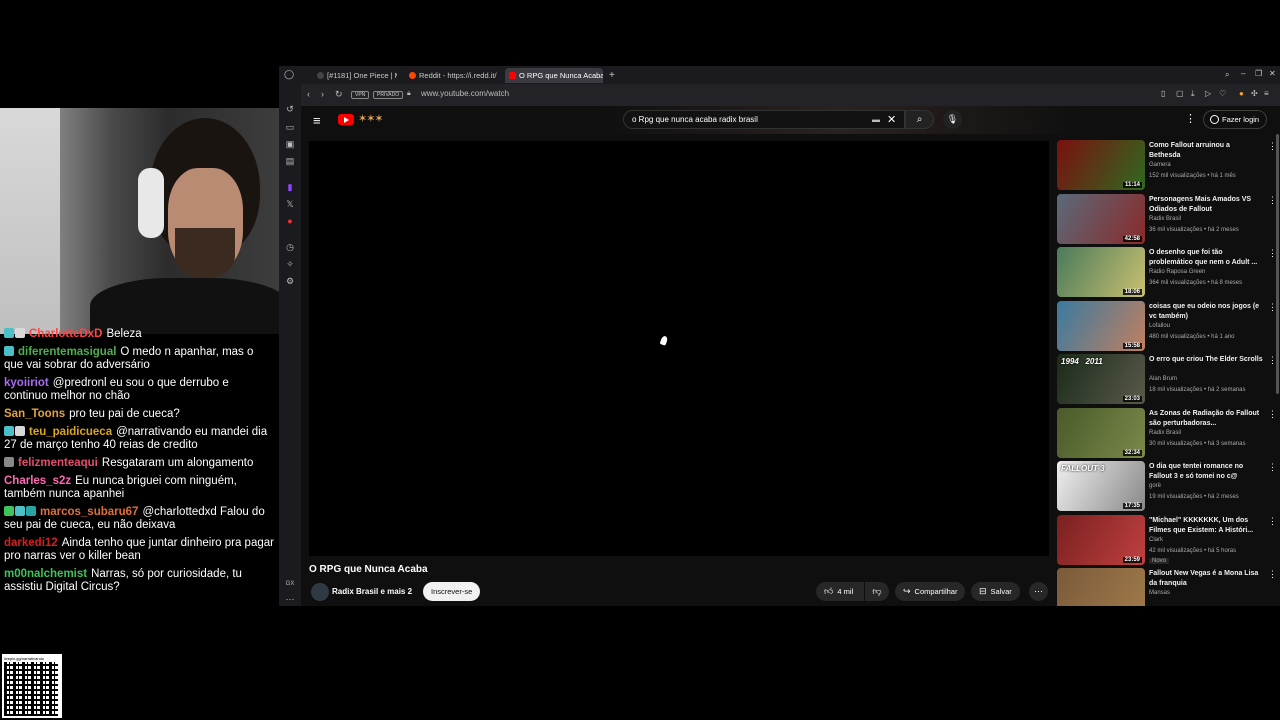  Describe the element at coordinates (37, 481) in the screenshot. I see `chat-username: Charles_s2z` at that location.